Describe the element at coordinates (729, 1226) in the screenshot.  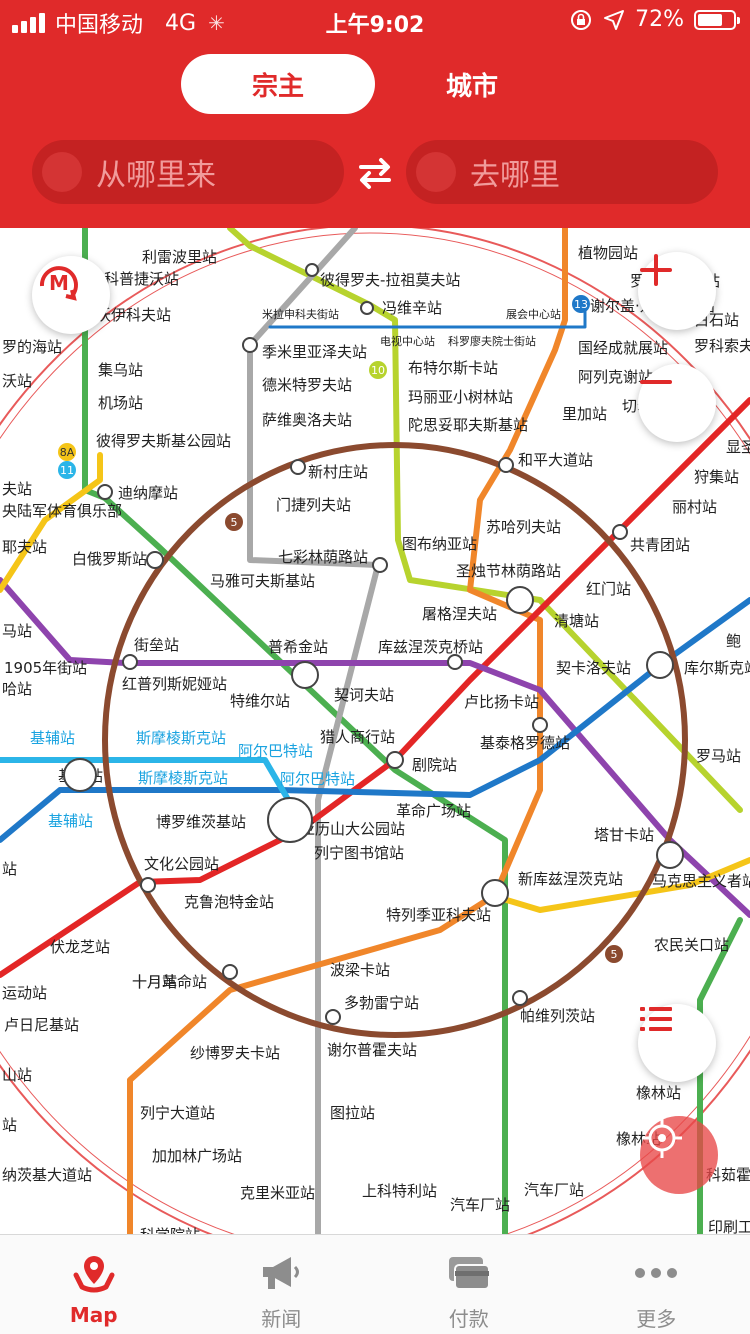
I see `station-label: 印刷工` at that location.